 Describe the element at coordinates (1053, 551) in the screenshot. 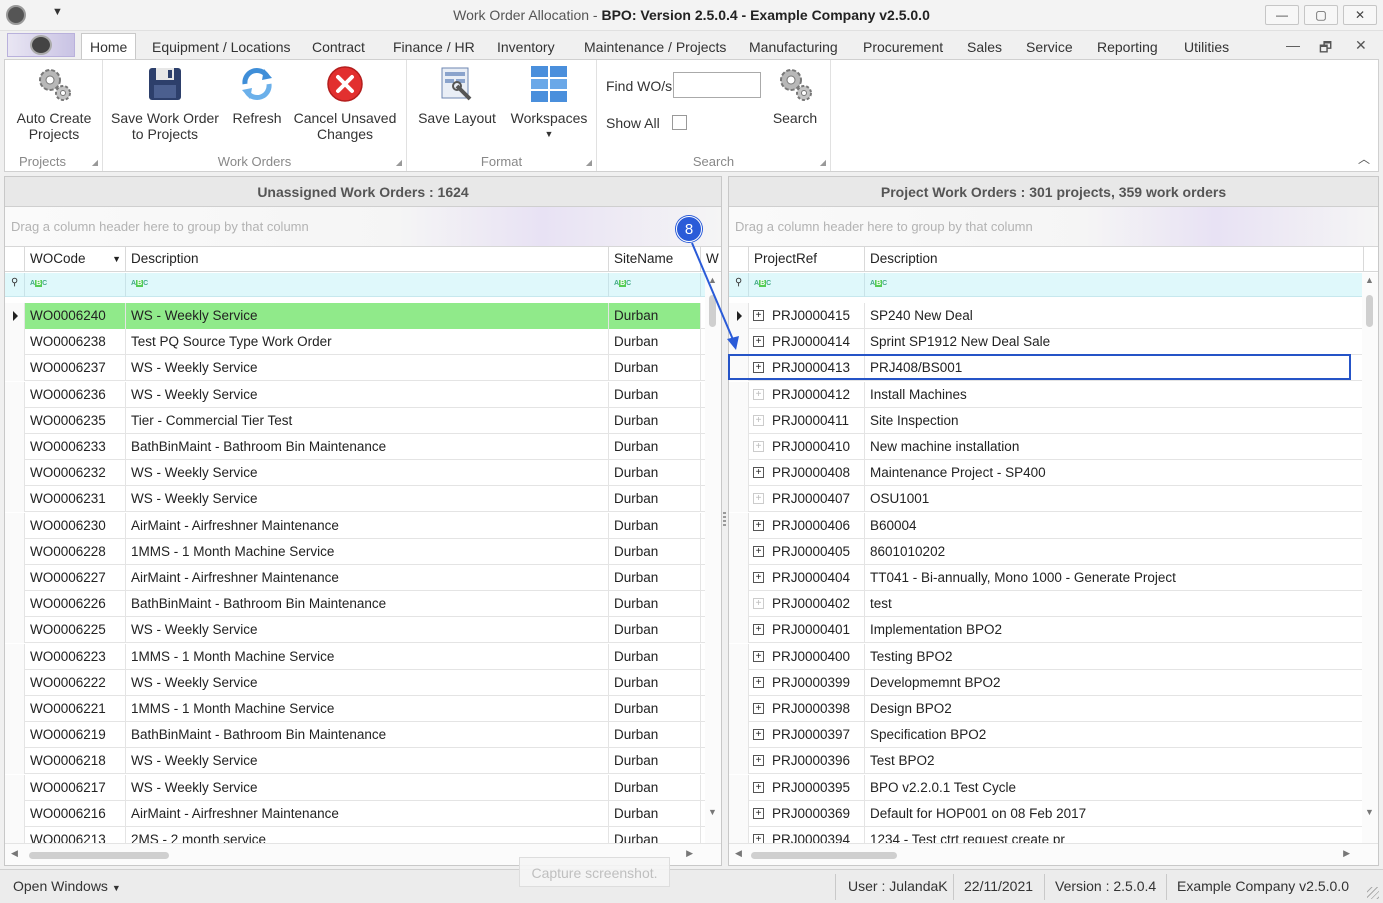

I see `table-row: + PRJ0000405 8601010202` at that location.